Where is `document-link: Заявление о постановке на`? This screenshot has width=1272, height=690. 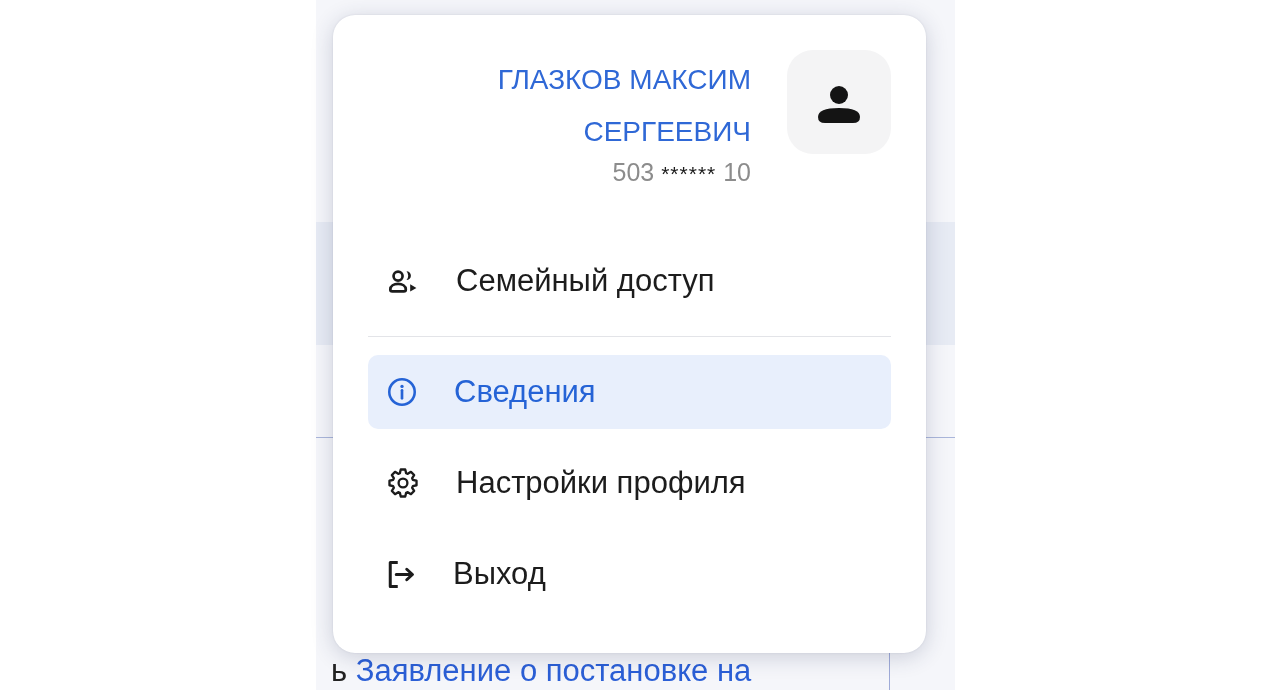 document-link: Заявление о постановке на is located at coordinates (553, 670).